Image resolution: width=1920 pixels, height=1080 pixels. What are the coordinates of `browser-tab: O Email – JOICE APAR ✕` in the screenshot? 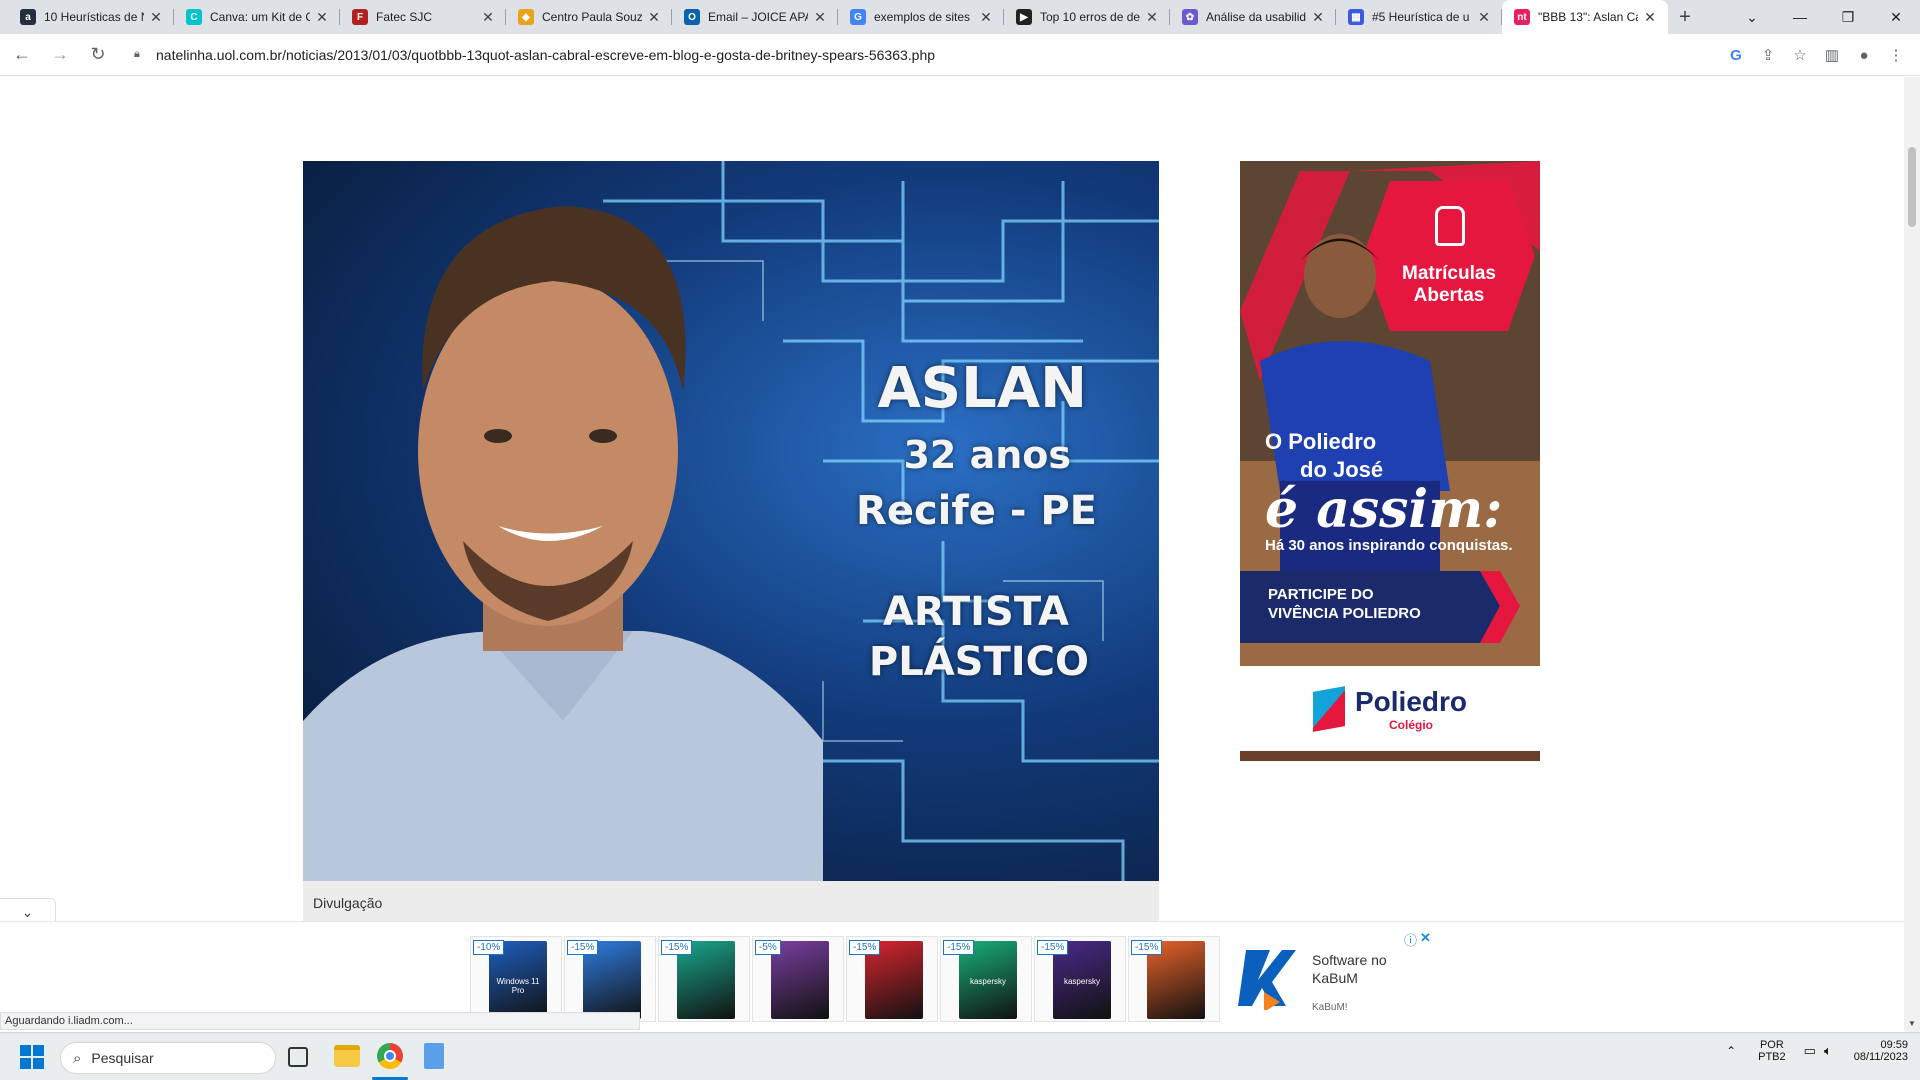 It's located at (755, 17).